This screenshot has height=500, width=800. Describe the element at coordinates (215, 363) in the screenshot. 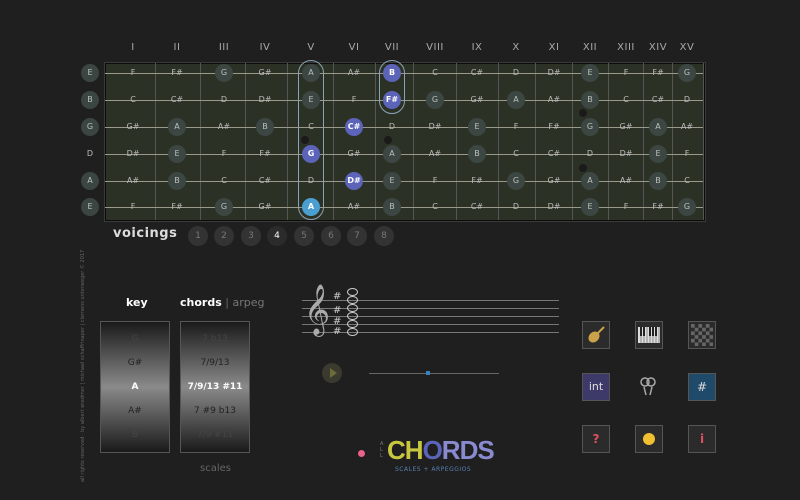

I see `wheel-item: 7/9/13` at that location.